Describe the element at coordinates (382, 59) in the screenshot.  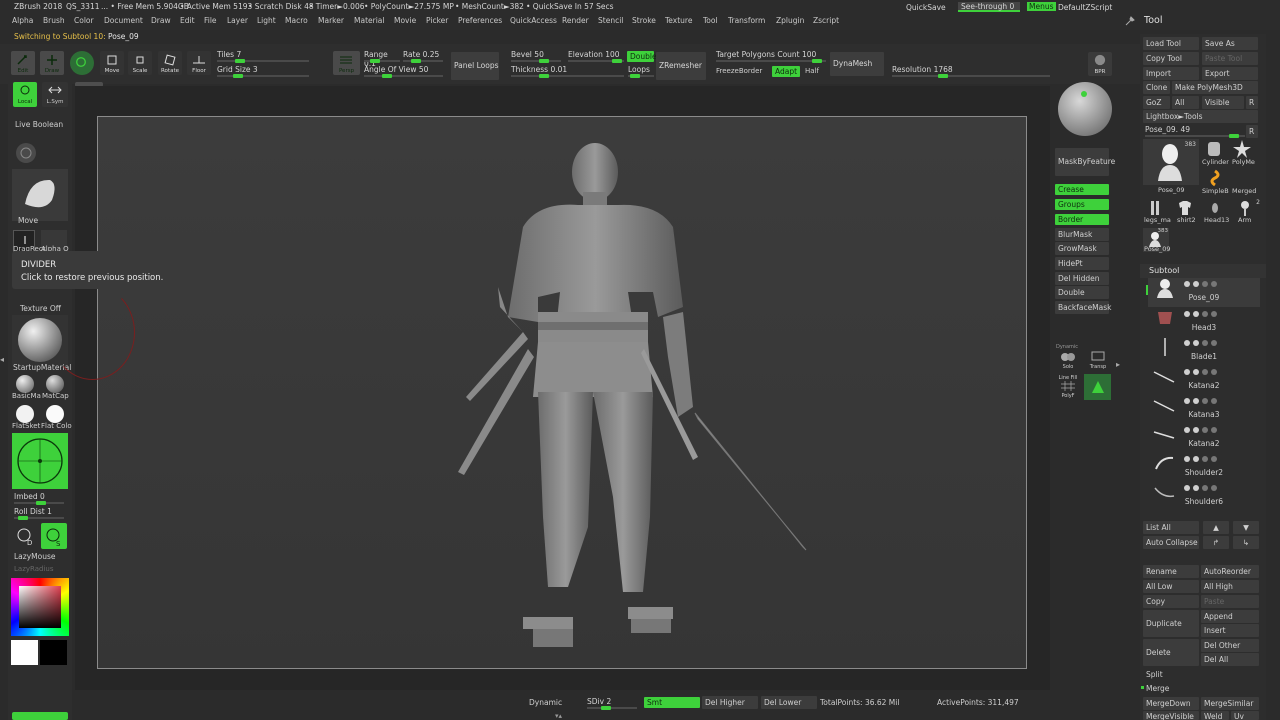
I see `range-slider: Range 0.1` at that location.